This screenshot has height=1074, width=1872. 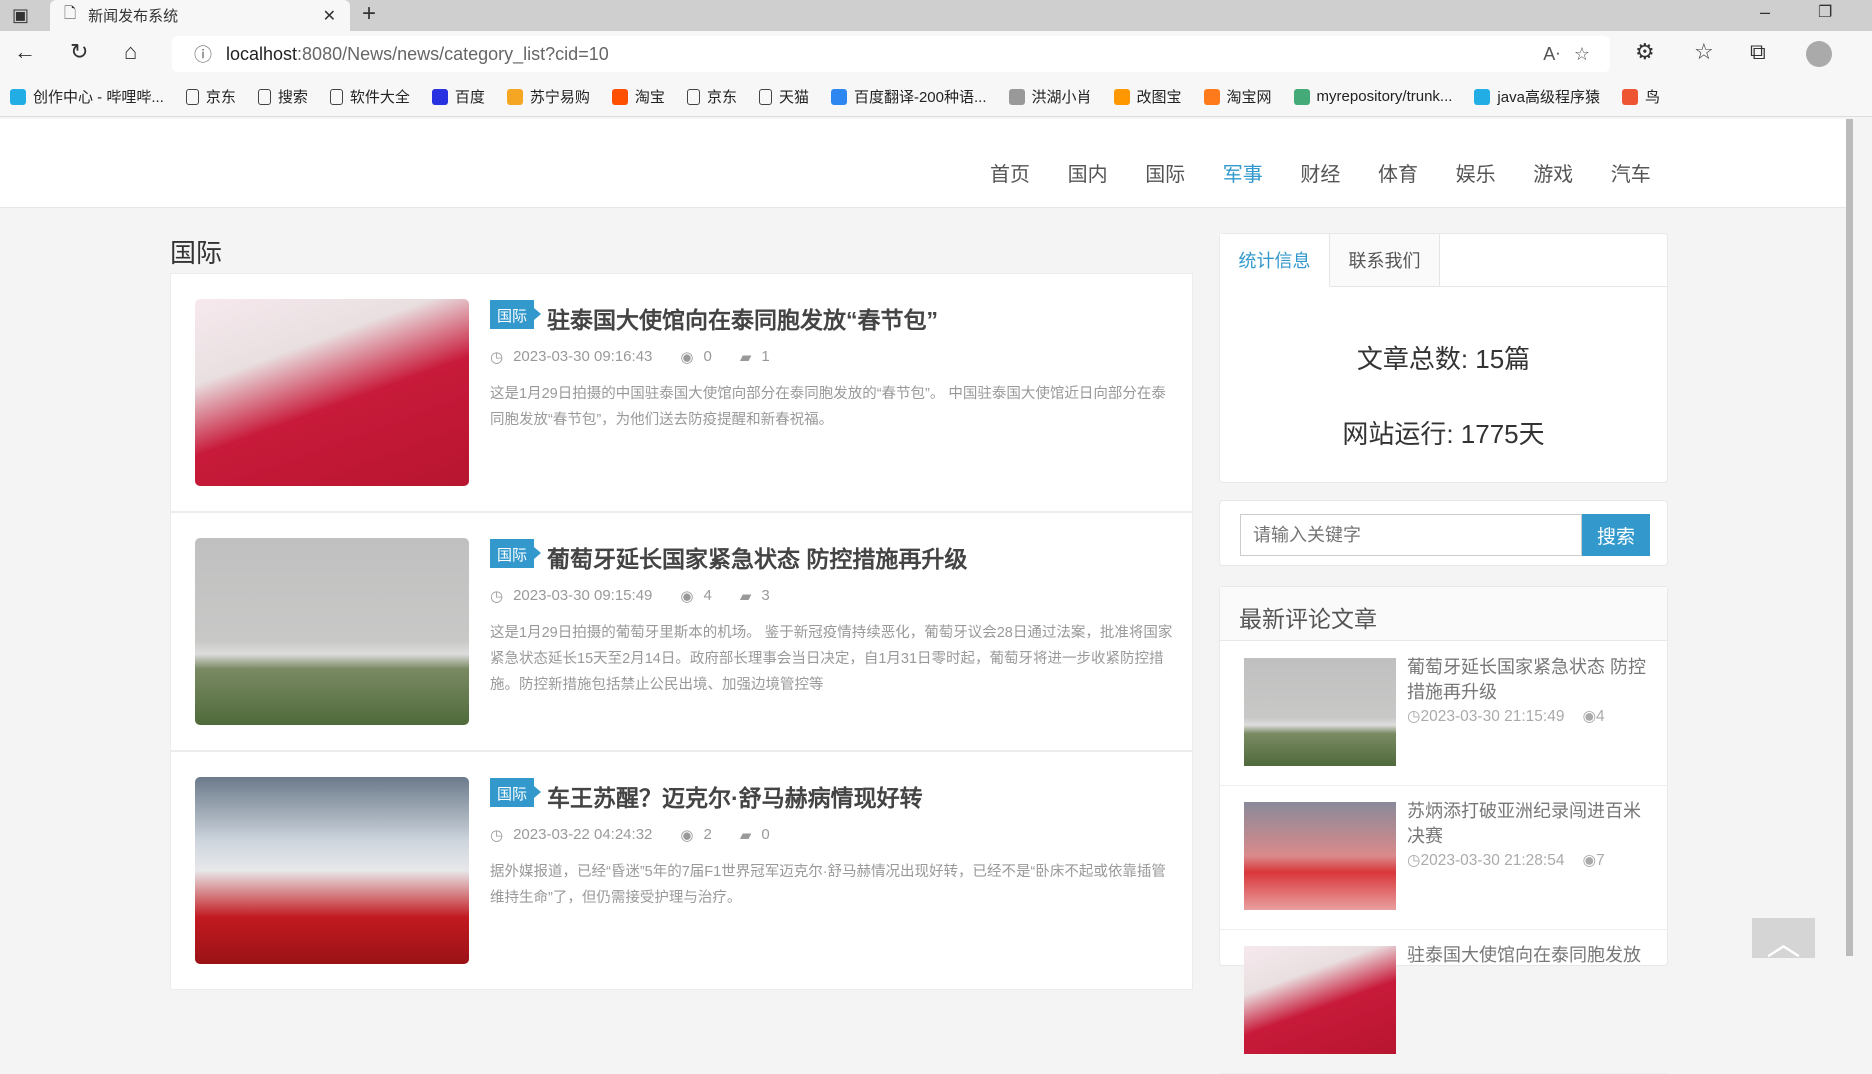 What do you see at coordinates (282, 96) in the screenshot?
I see `bookmark-item: 搜索` at bounding box center [282, 96].